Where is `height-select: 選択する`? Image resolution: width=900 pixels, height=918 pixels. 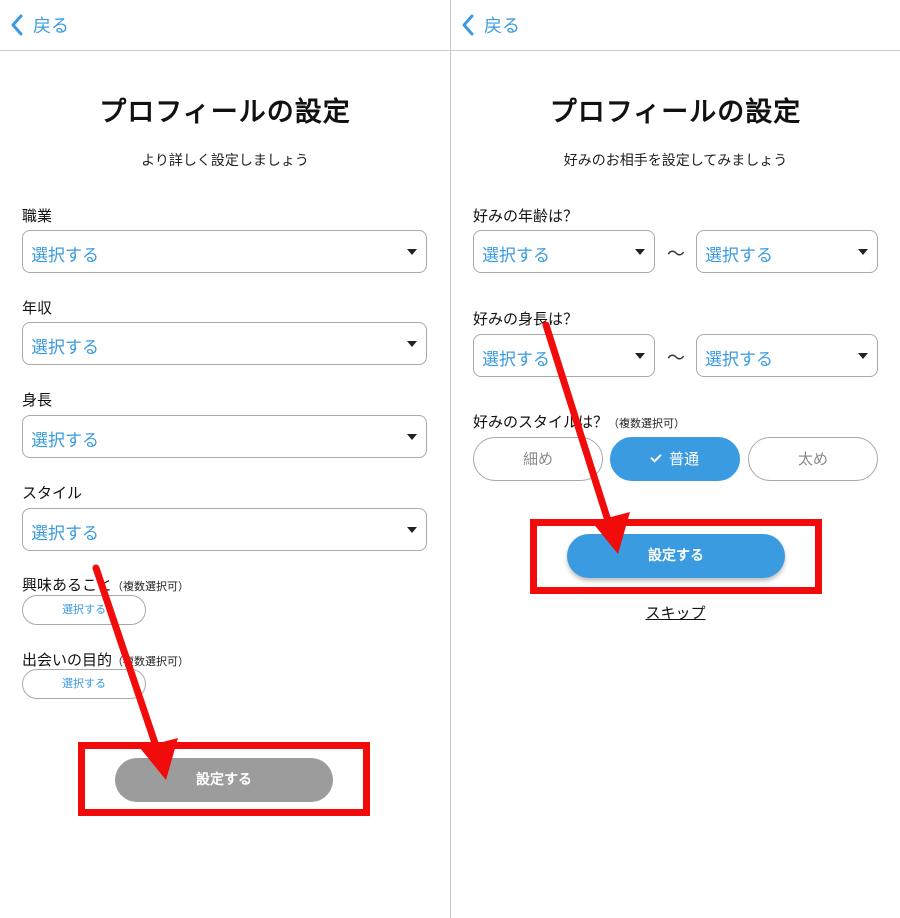 height-select: 選択する is located at coordinates (224, 436).